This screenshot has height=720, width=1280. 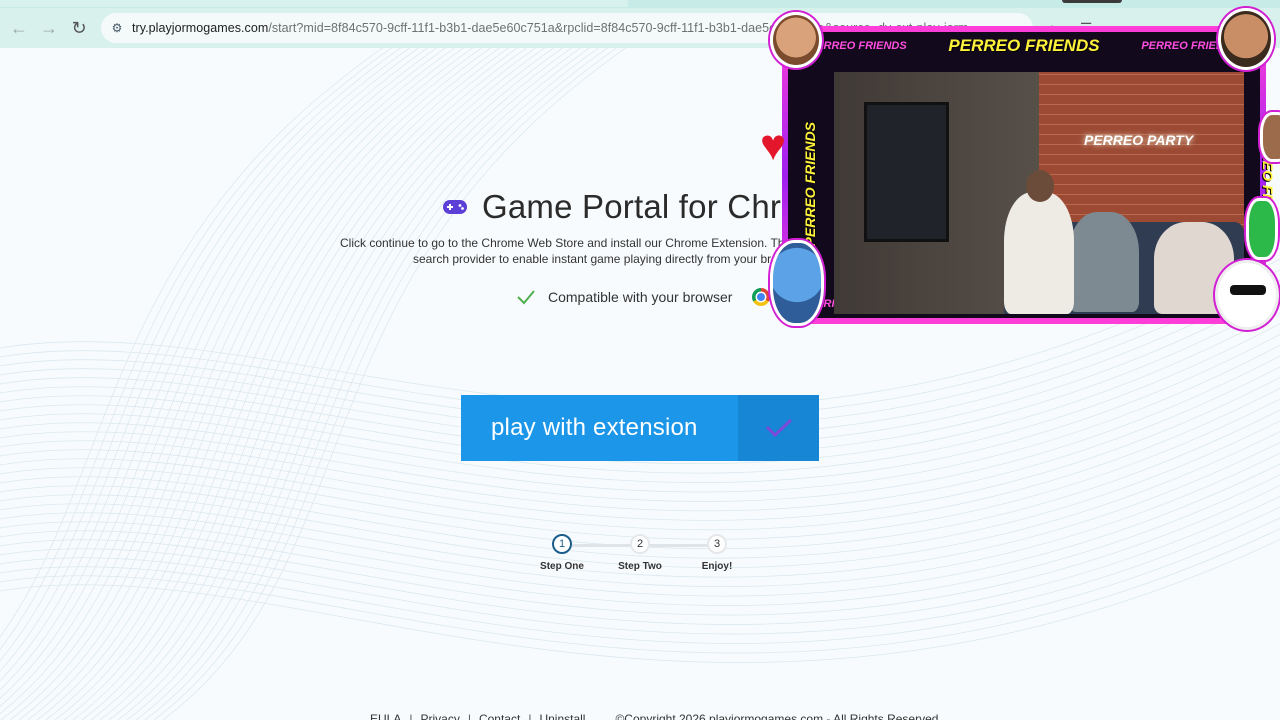 What do you see at coordinates (640, 544) in the screenshot?
I see `step-2-number: 2` at bounding box center [640, 544].